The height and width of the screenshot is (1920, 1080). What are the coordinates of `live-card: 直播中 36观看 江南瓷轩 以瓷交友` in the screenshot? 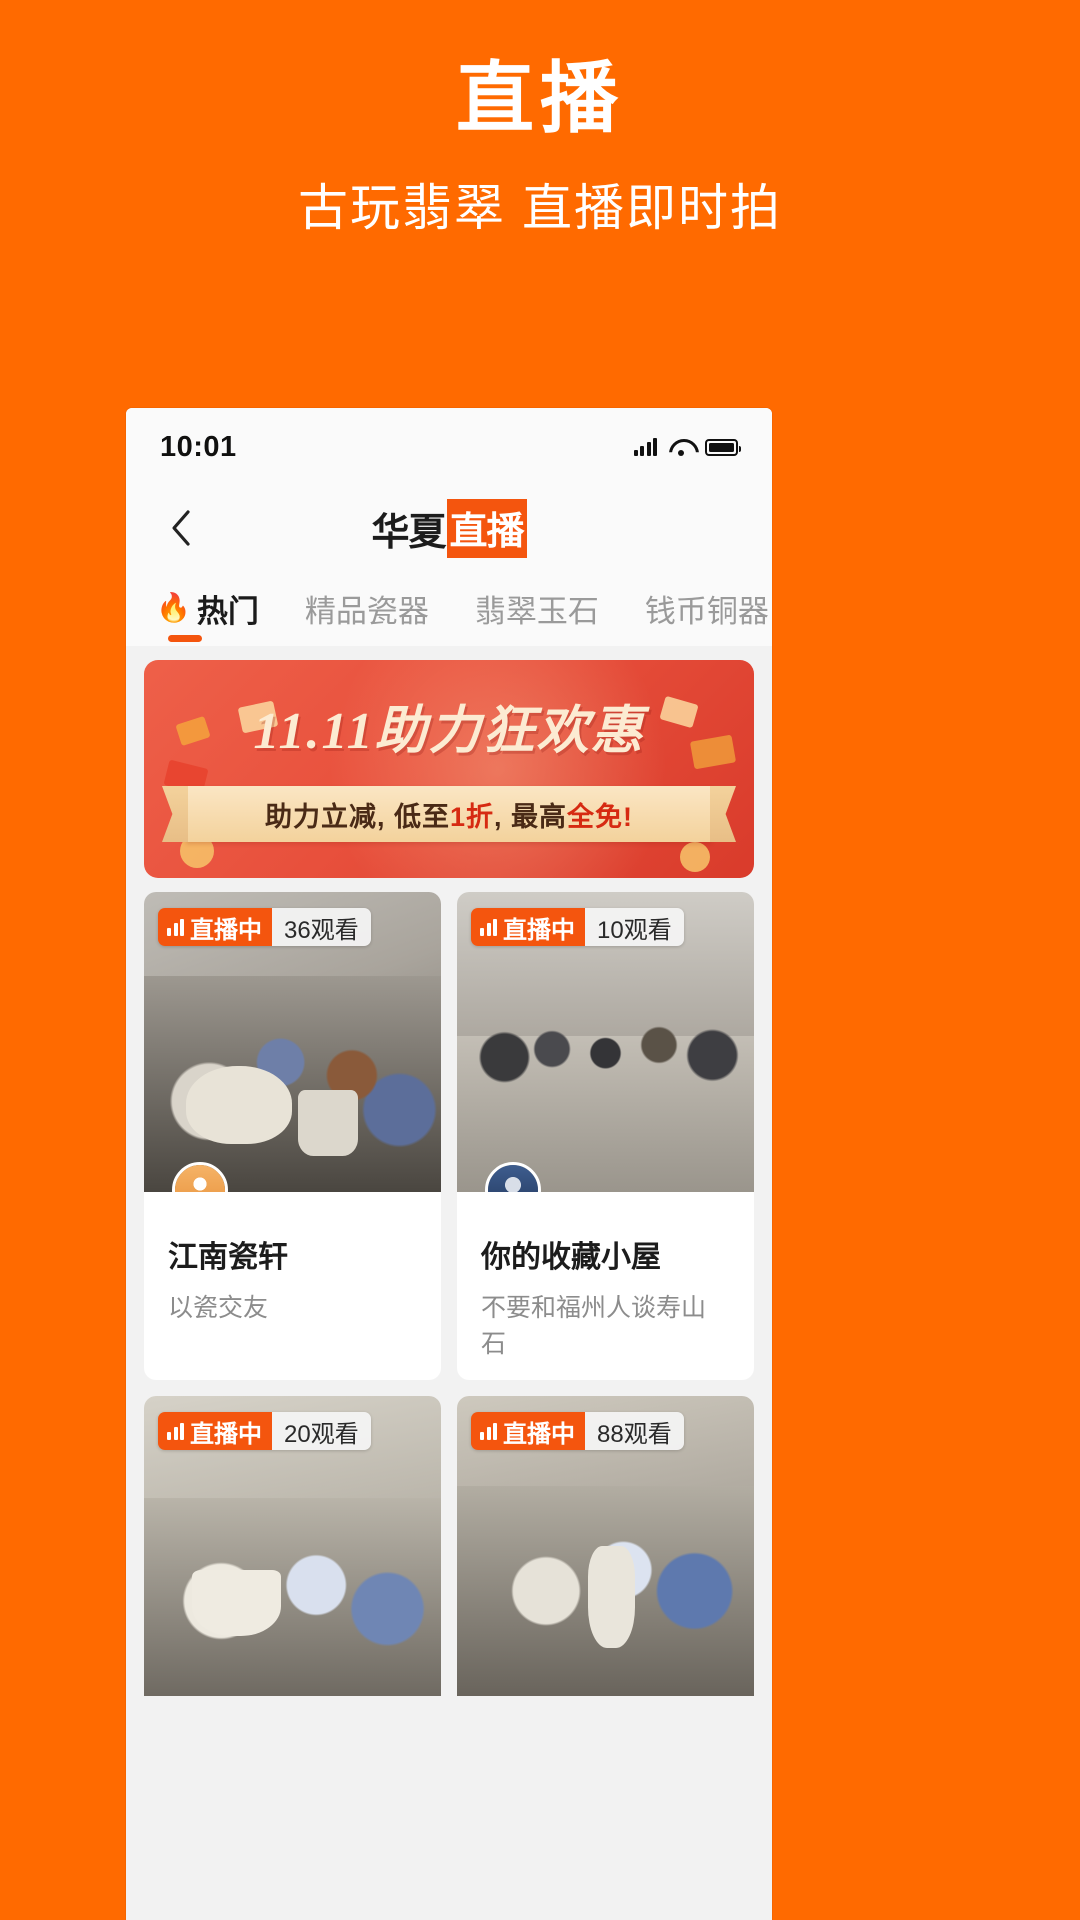 It's located at (292, 1136).